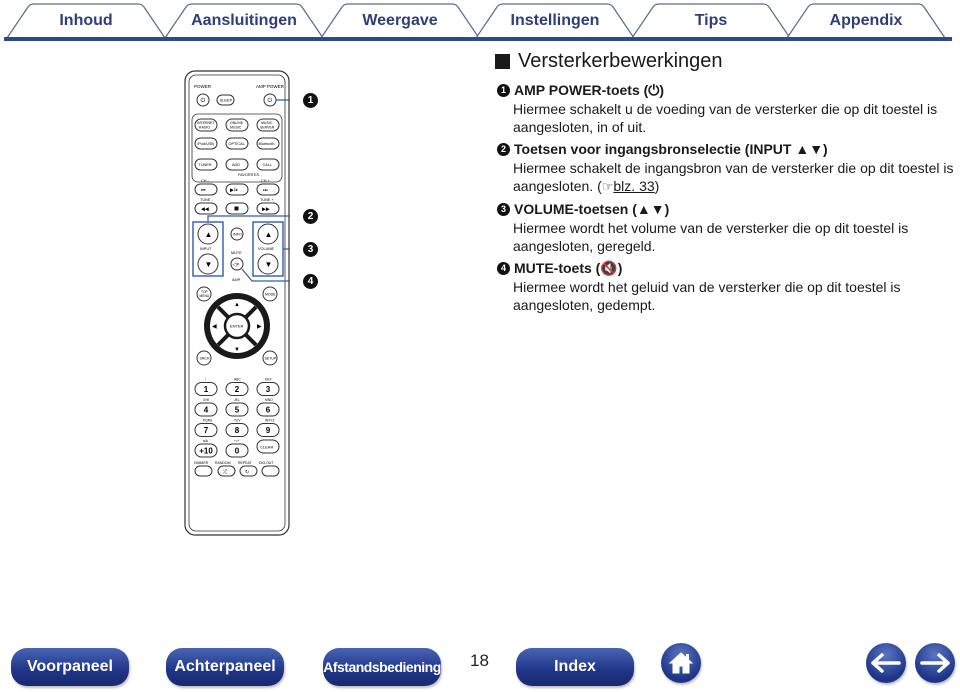 The width and height of the screenshot is (960, 692). Describe the element at coordinates (267, 123) in the screenshot. I see `music-server-label: MUSIC` at that location.